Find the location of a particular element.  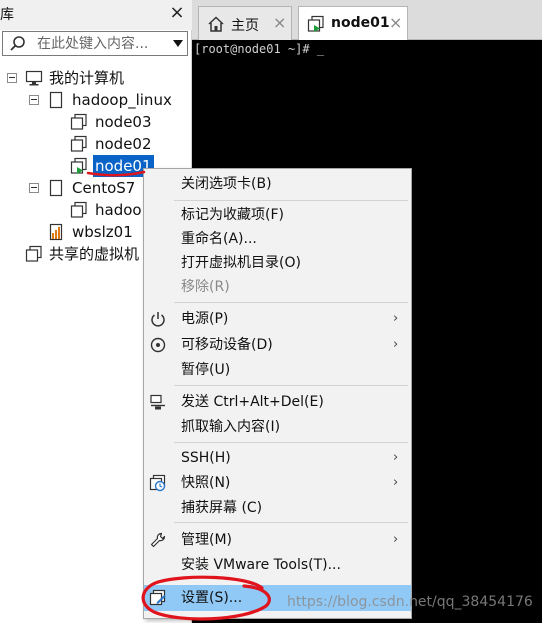

tree-label: hadoo is located at coordinates (118, 210).